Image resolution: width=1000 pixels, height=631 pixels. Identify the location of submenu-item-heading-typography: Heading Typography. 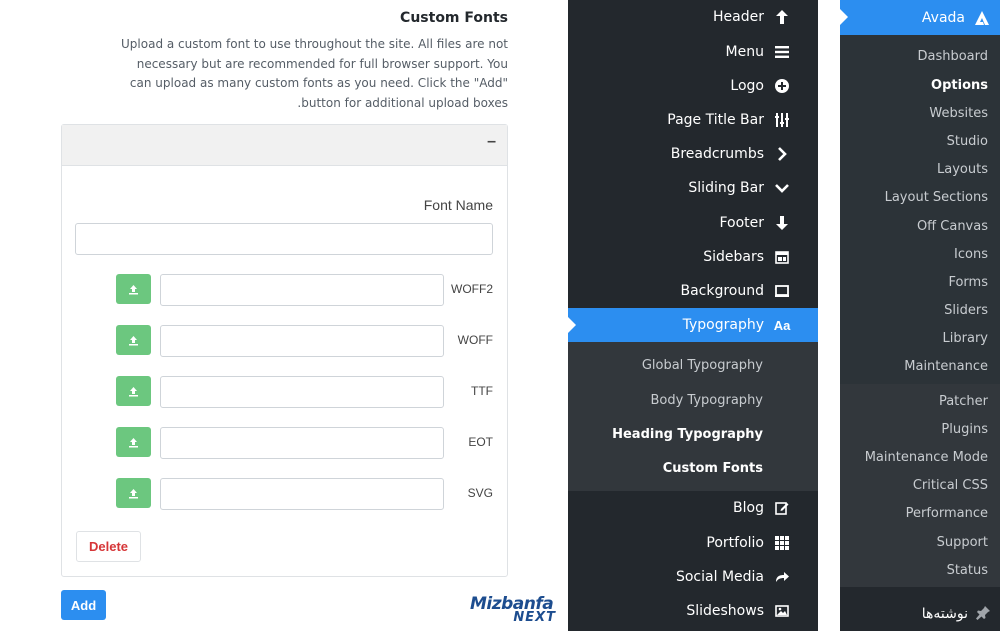
(687, 434).